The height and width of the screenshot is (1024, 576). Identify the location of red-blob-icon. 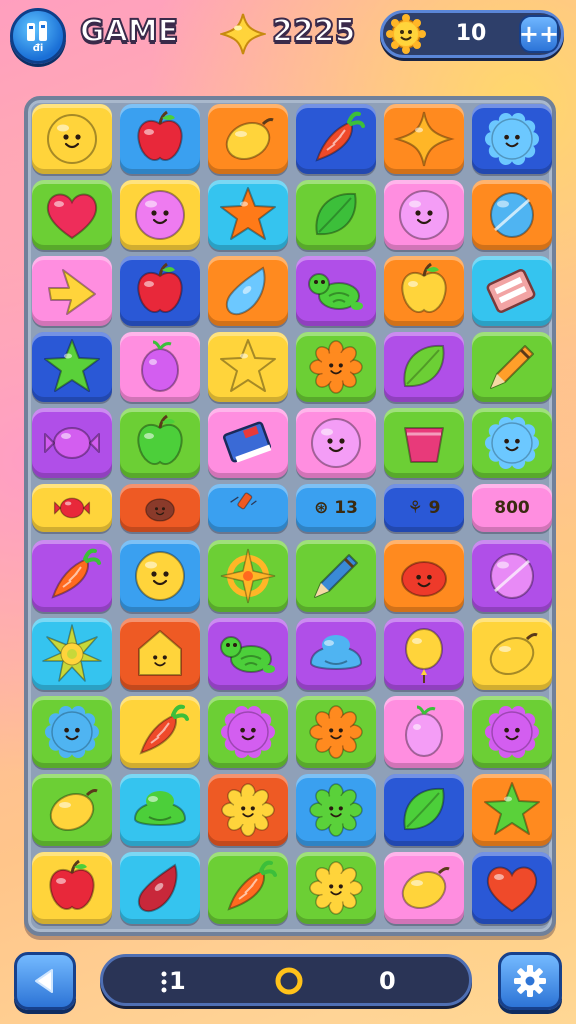
(424, 579).